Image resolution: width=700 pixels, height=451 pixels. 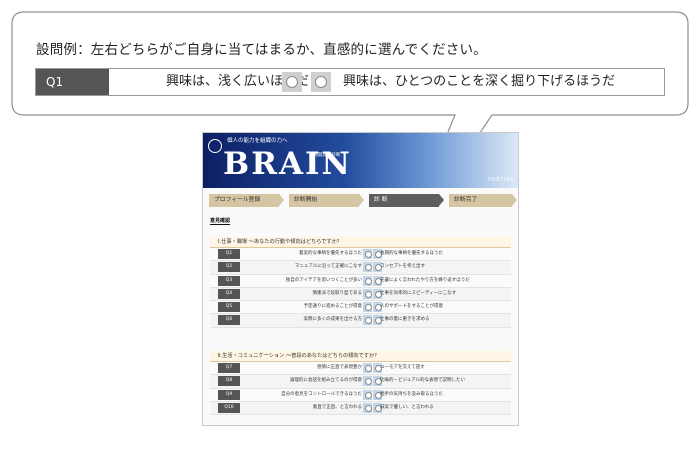 I want to click on left-statement: 論理的に会話を組み立てるのが得意, so click(x=326, y=381).